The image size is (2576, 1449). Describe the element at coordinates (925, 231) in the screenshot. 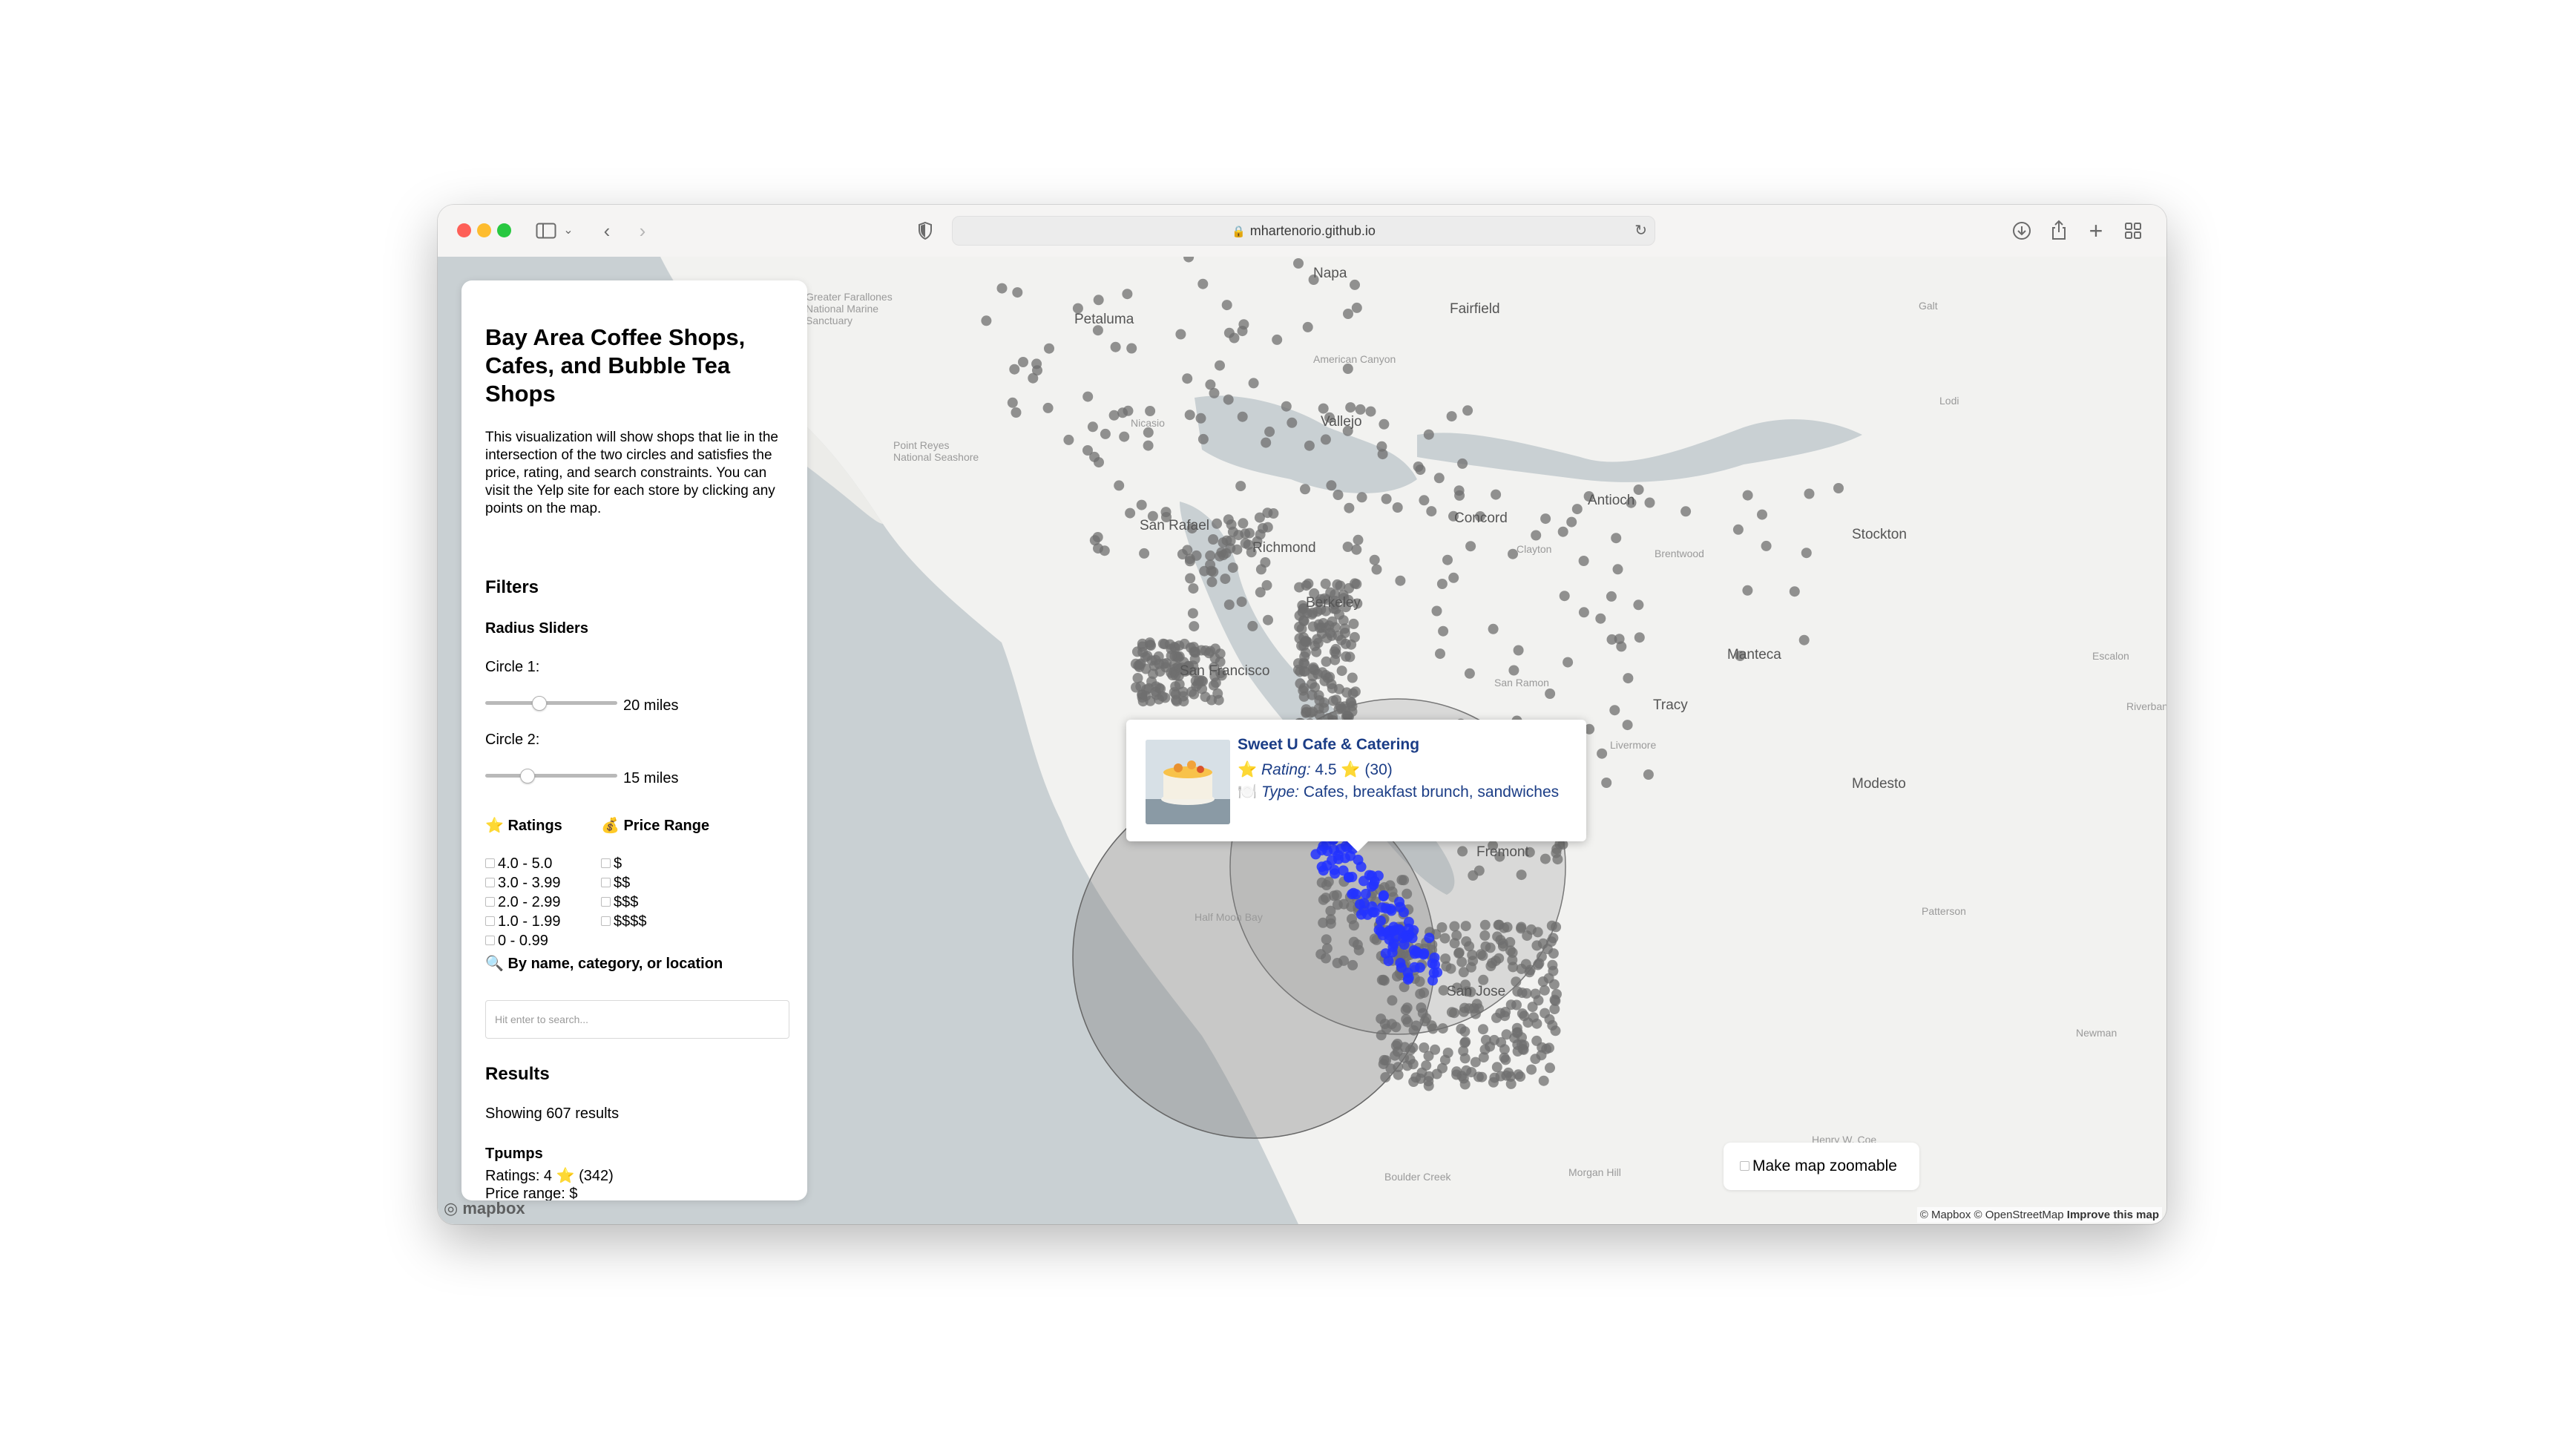

I see `privacy-shield-icon` at that location.